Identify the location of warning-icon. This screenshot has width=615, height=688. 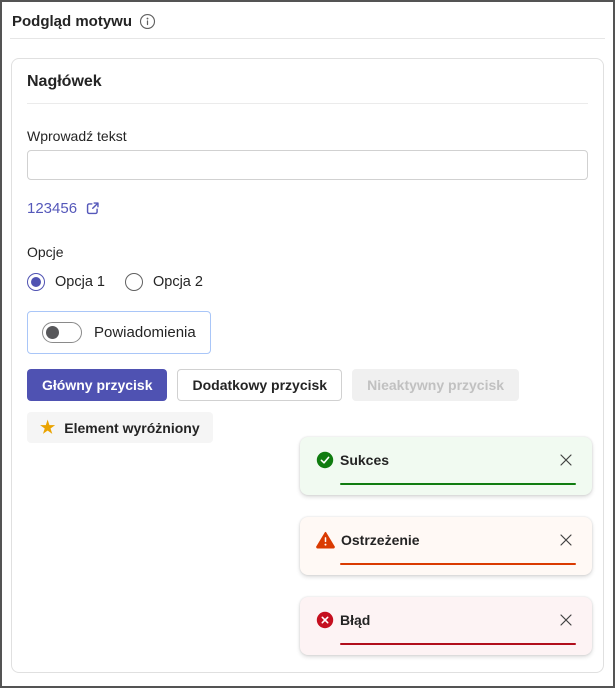
(325, 540).